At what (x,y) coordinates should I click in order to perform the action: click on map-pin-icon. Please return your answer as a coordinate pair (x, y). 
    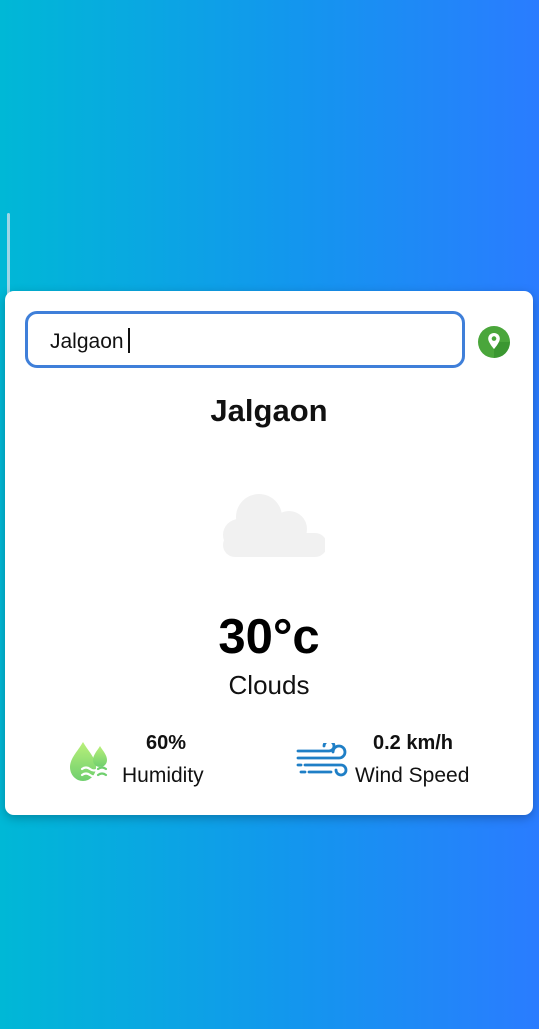
    Looking at the image, I should click on (494, 342).